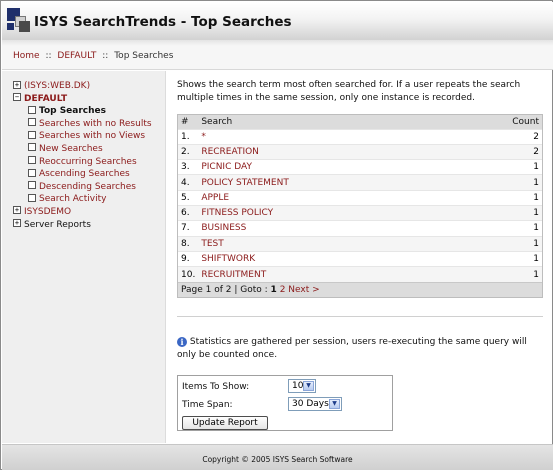  I want to click on info-icon: i, so click(182, 342).